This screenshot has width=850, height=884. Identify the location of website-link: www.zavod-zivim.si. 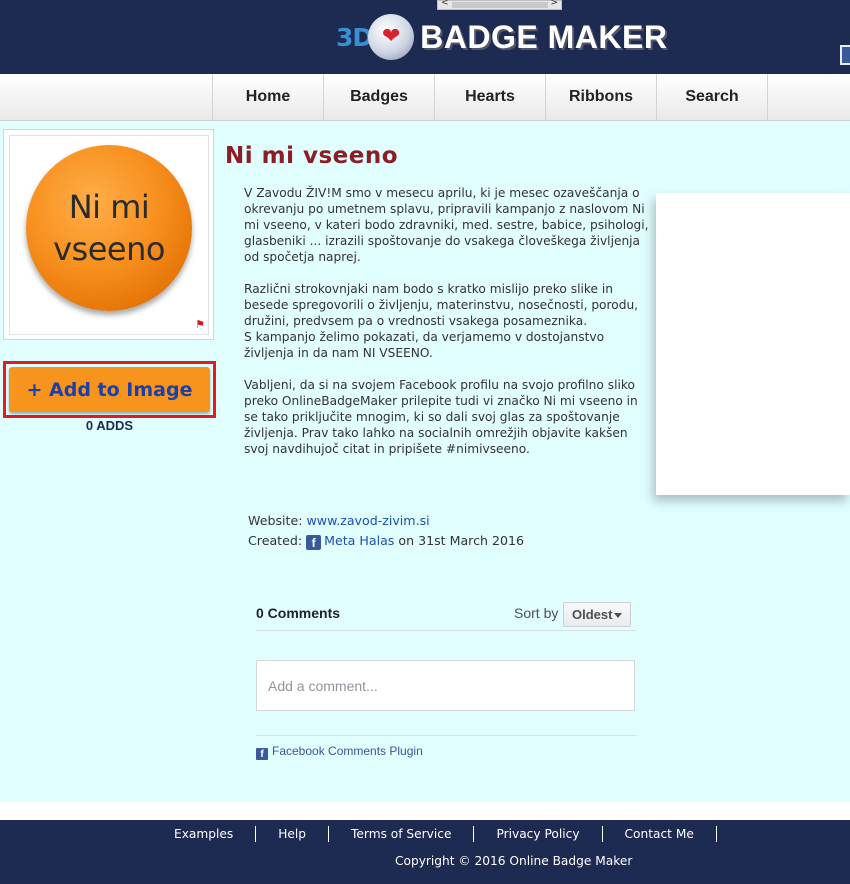
(367, 520).